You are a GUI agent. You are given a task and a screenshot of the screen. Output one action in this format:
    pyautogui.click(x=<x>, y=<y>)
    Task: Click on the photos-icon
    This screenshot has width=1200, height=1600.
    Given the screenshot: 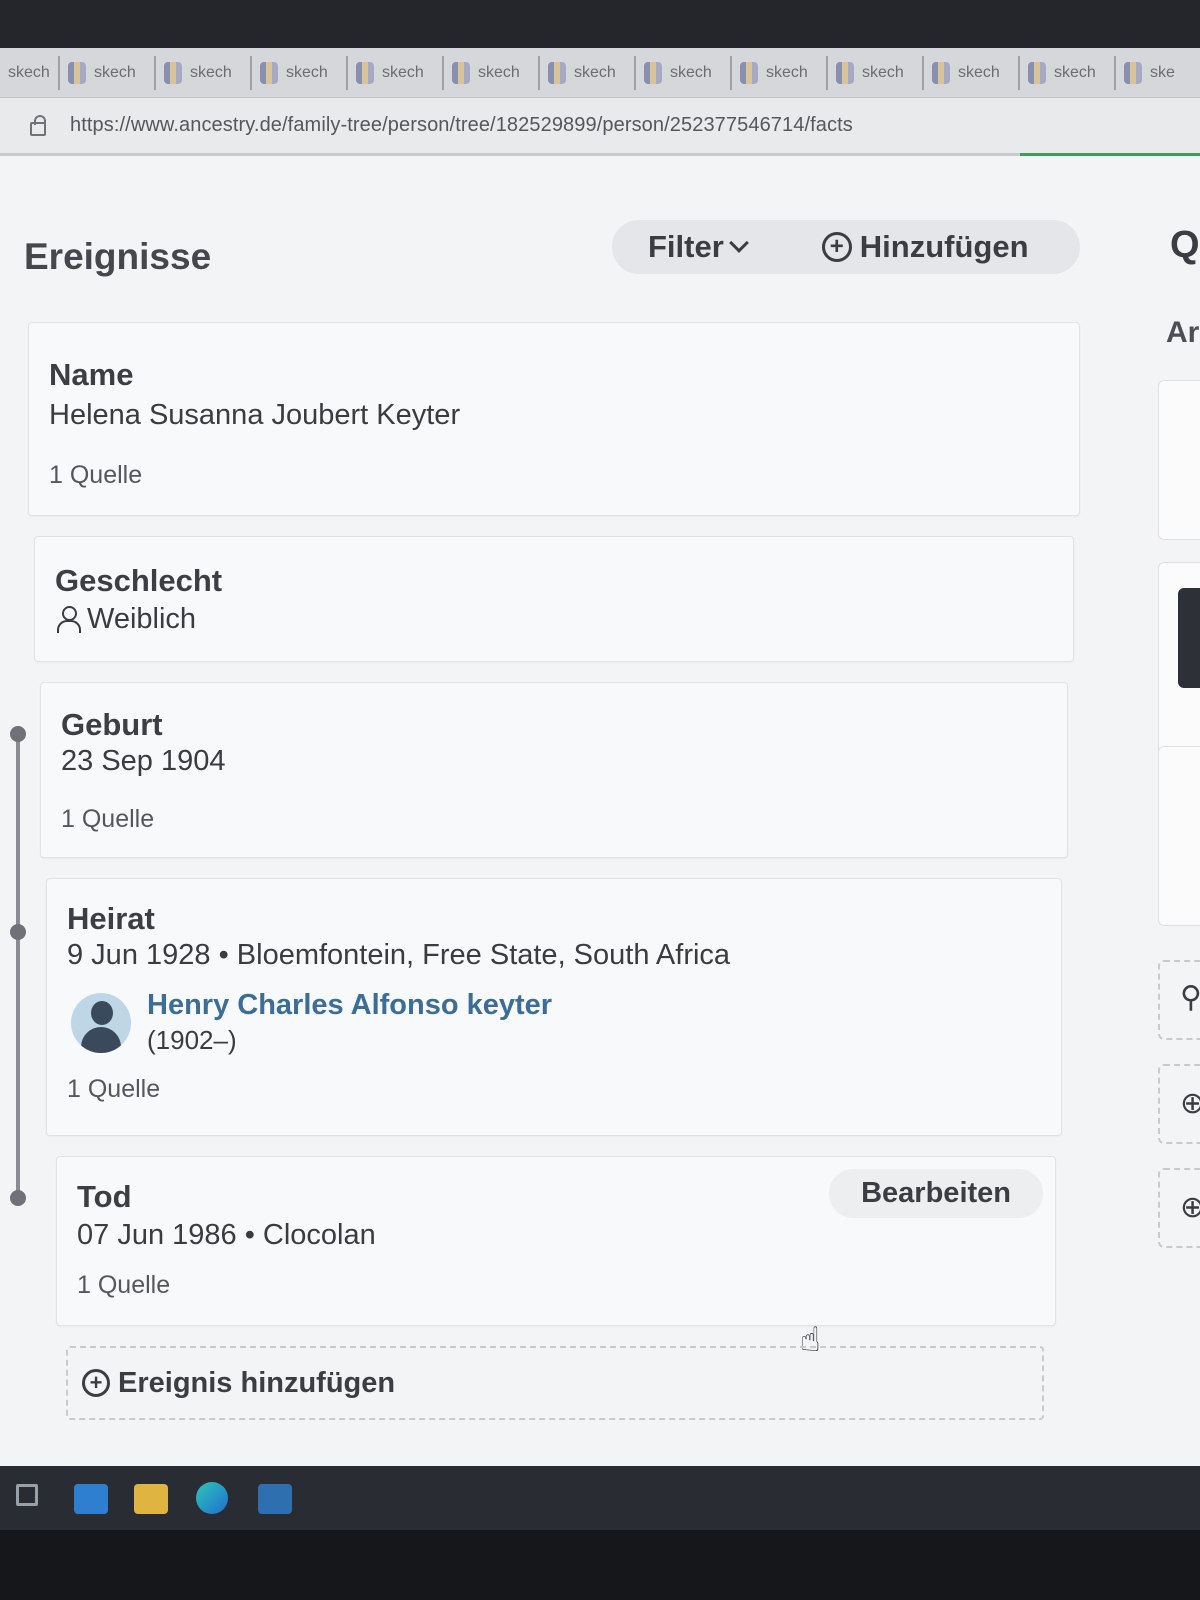 What is the action you would take?
    pyautogui.click(x=275, y=1499)
    